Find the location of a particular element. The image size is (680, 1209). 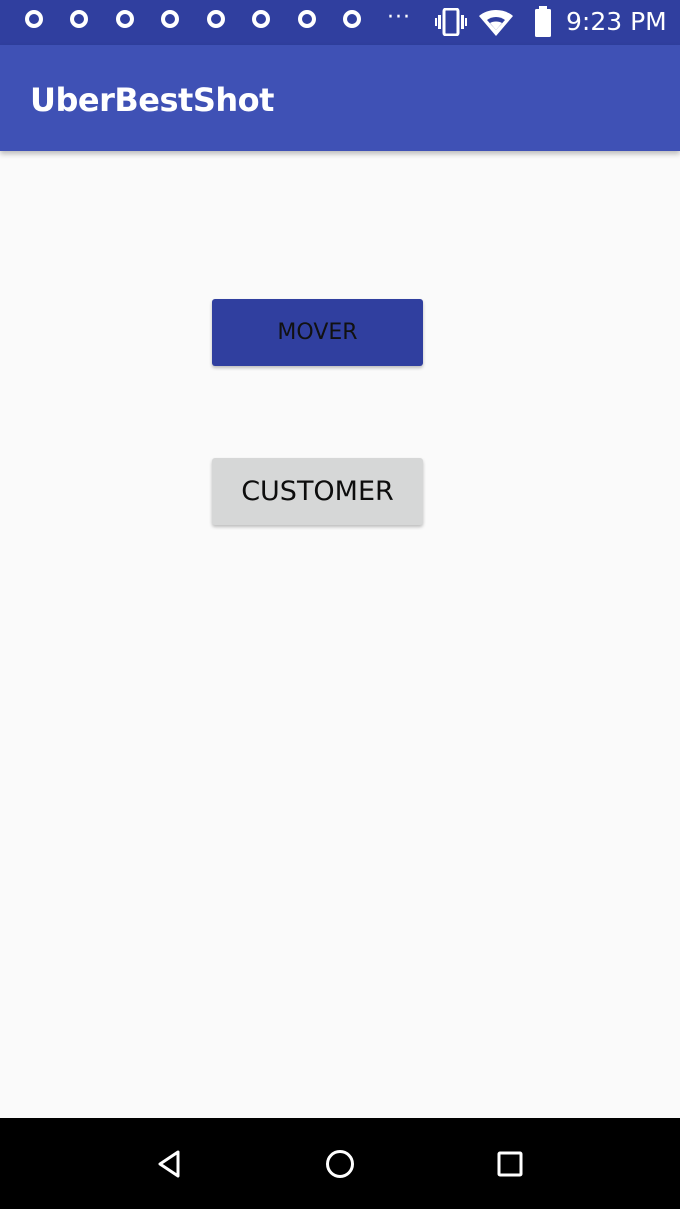

home-icon is located at coordinates (340, 1164).